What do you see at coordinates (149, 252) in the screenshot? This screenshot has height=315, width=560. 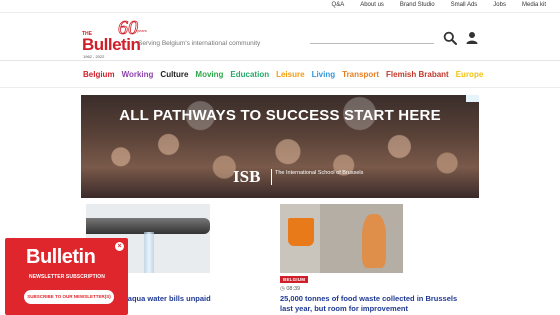 I see `water-stream-image` at bounding box center [149, 252].